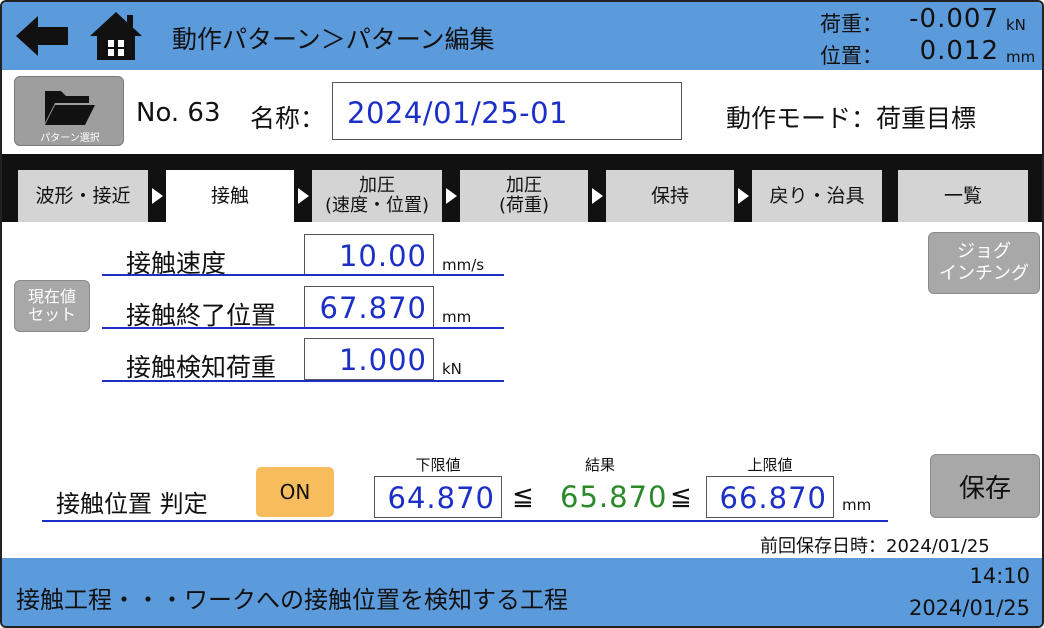  I want to click on contact-speed-input: 10.00, so click(369, 255).